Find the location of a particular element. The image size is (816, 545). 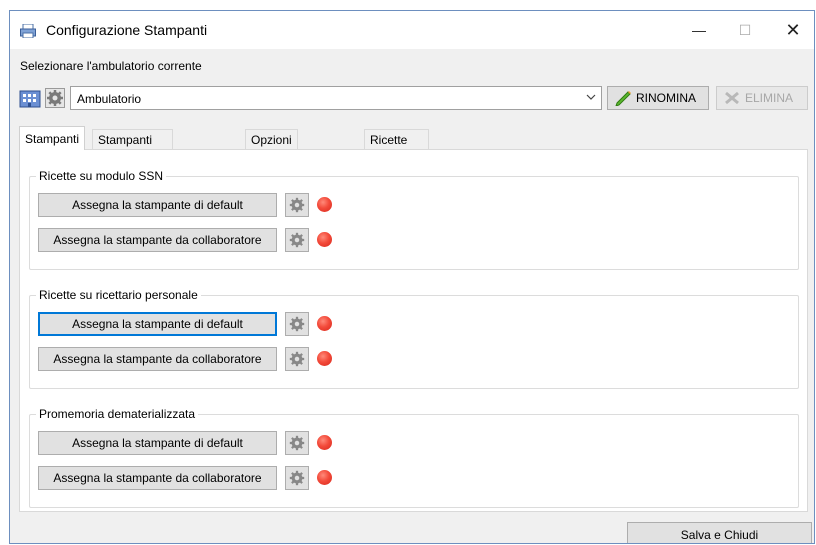

window-title: Configurazione Stampanti is located at coordinates (127, 30).